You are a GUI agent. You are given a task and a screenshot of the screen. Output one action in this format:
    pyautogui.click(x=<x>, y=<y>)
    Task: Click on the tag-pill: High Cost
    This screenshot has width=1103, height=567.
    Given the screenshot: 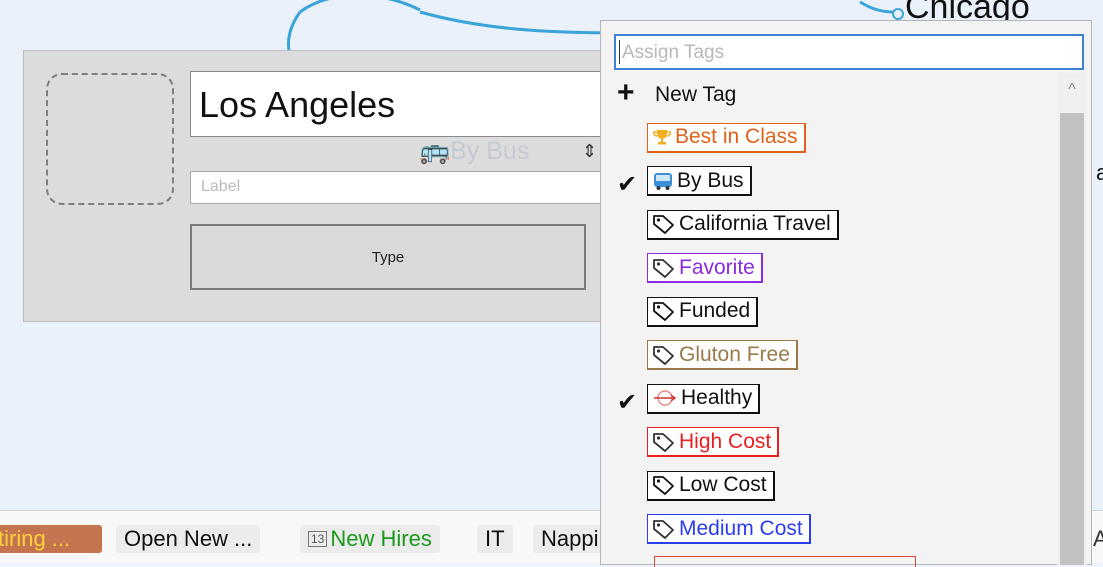 What is the action you would take?
    pyautogui.click(x=713, y=442)
    